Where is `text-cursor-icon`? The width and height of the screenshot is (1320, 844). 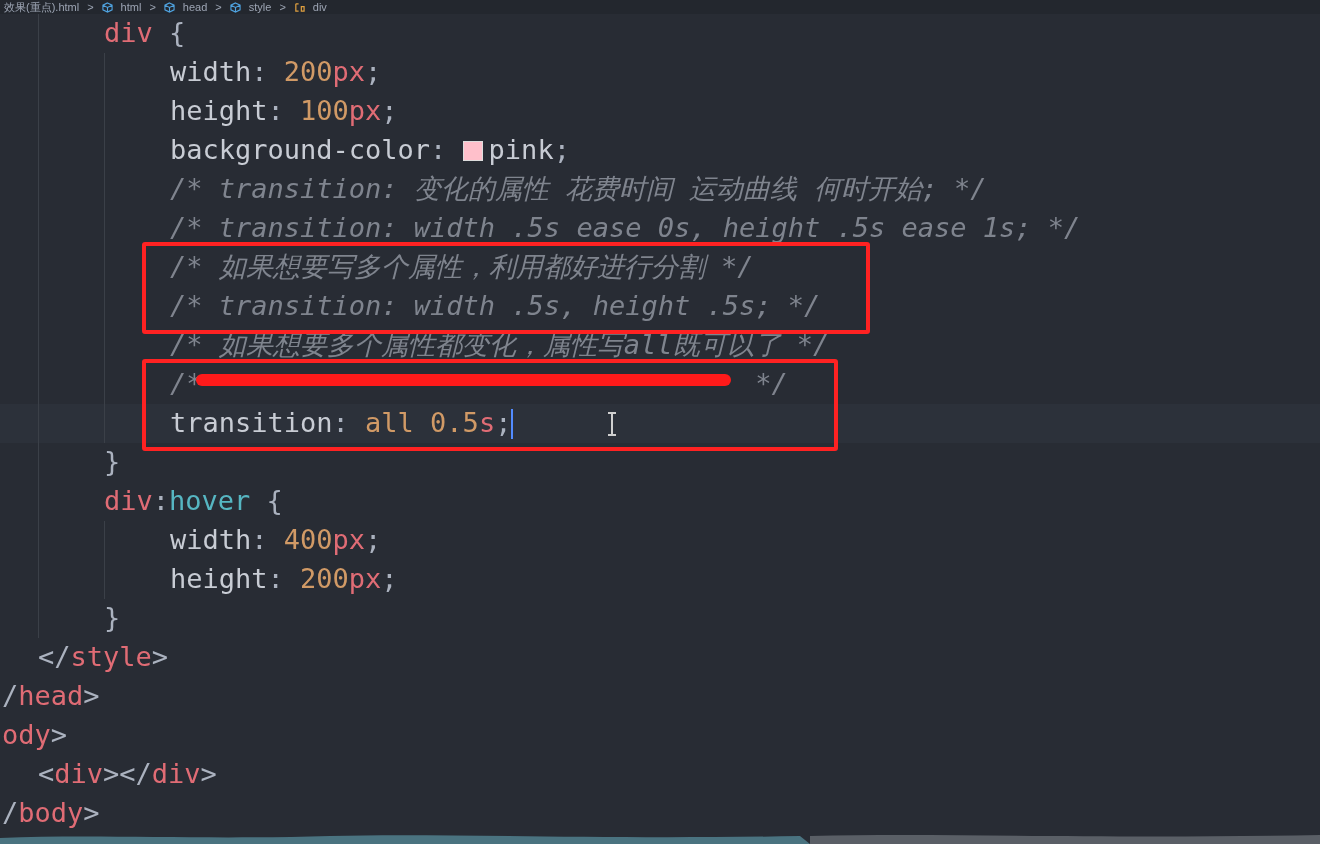
text-cursor-icon is located at coordinates (612, 424).